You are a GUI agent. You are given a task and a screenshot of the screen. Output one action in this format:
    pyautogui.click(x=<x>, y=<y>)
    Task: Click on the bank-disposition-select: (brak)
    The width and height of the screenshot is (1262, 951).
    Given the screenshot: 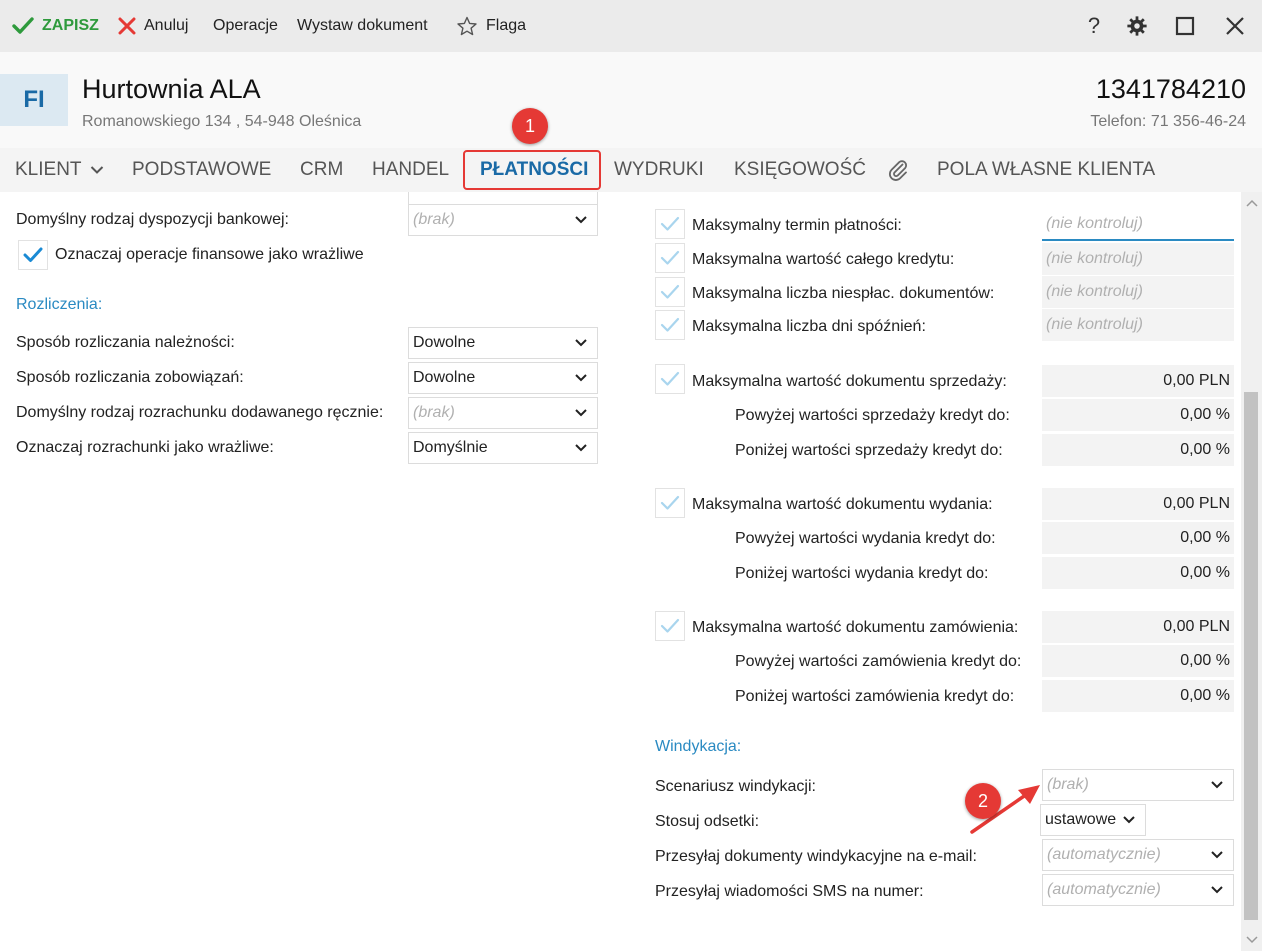 What is the action you would take?
    pyautogui.click(x=503, y=220)
    